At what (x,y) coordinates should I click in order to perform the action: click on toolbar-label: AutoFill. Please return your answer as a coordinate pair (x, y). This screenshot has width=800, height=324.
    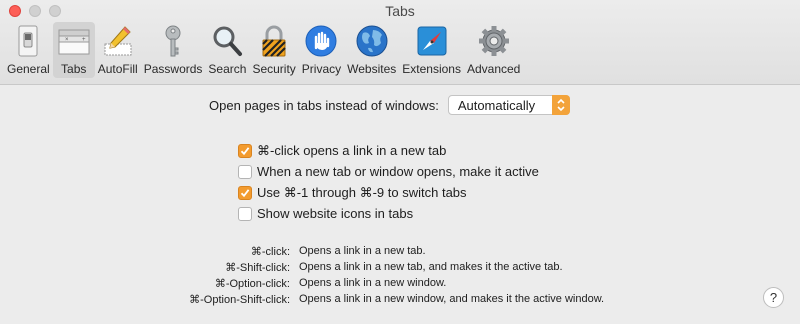
    Looking at the image, I should click on (117, 69).